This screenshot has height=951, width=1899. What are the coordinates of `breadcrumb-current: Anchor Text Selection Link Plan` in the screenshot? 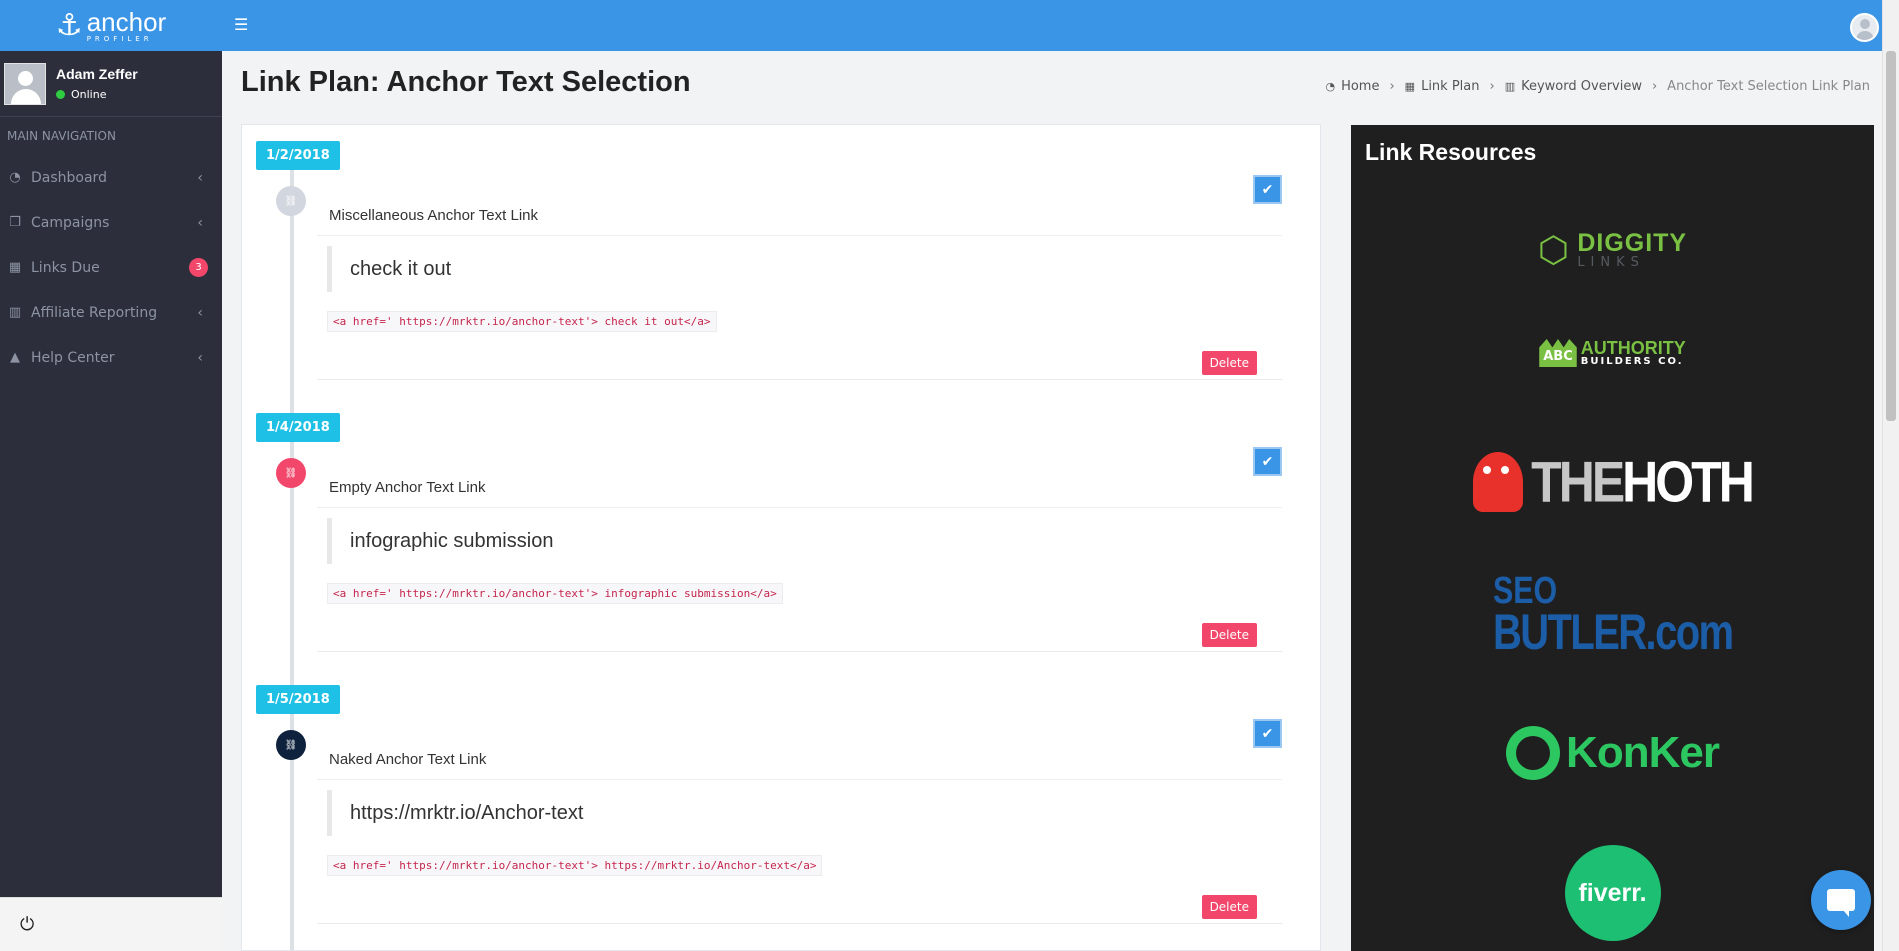 It's located at (1768, 86).